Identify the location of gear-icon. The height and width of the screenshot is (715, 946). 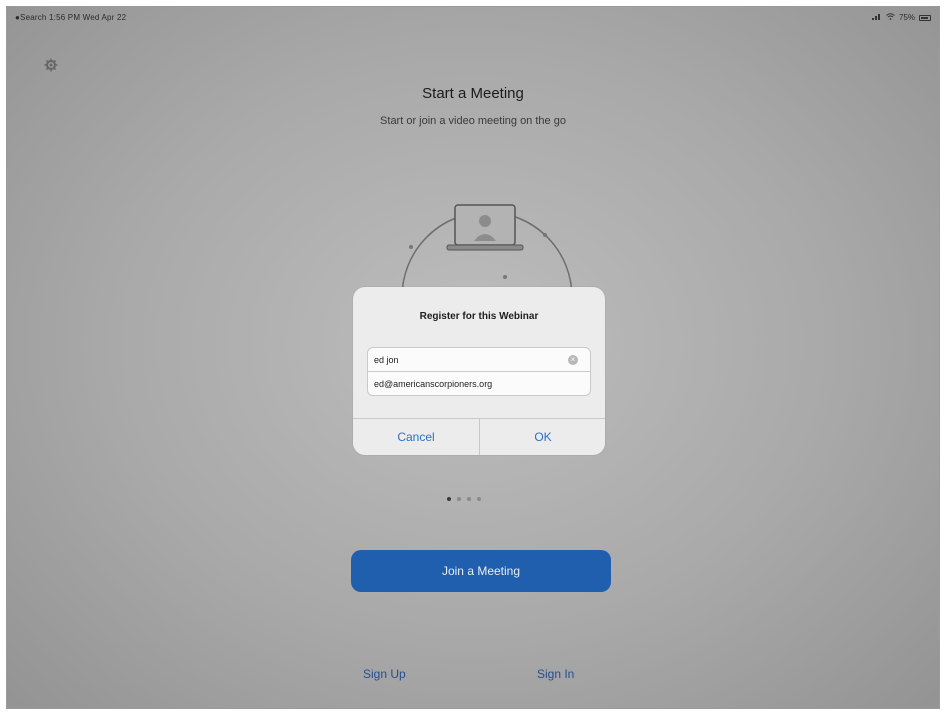
(51, 65).